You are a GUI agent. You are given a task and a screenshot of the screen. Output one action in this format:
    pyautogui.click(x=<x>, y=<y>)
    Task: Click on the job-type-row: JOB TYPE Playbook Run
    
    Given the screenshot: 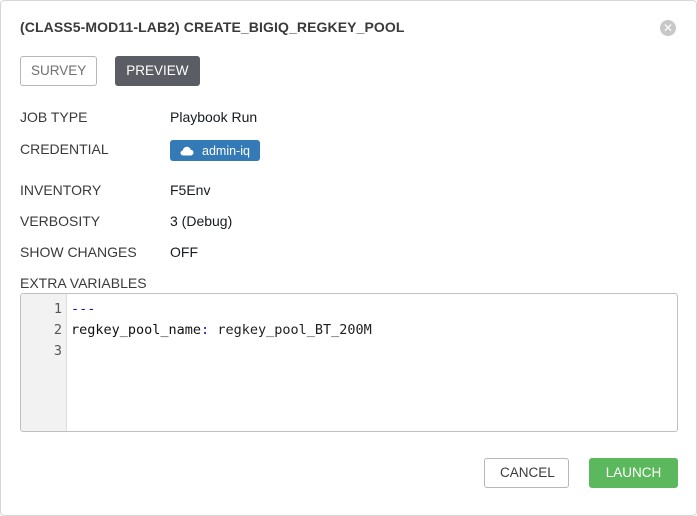 What is the action you would take?
    pyautogui.click(x=138, y=117)
    